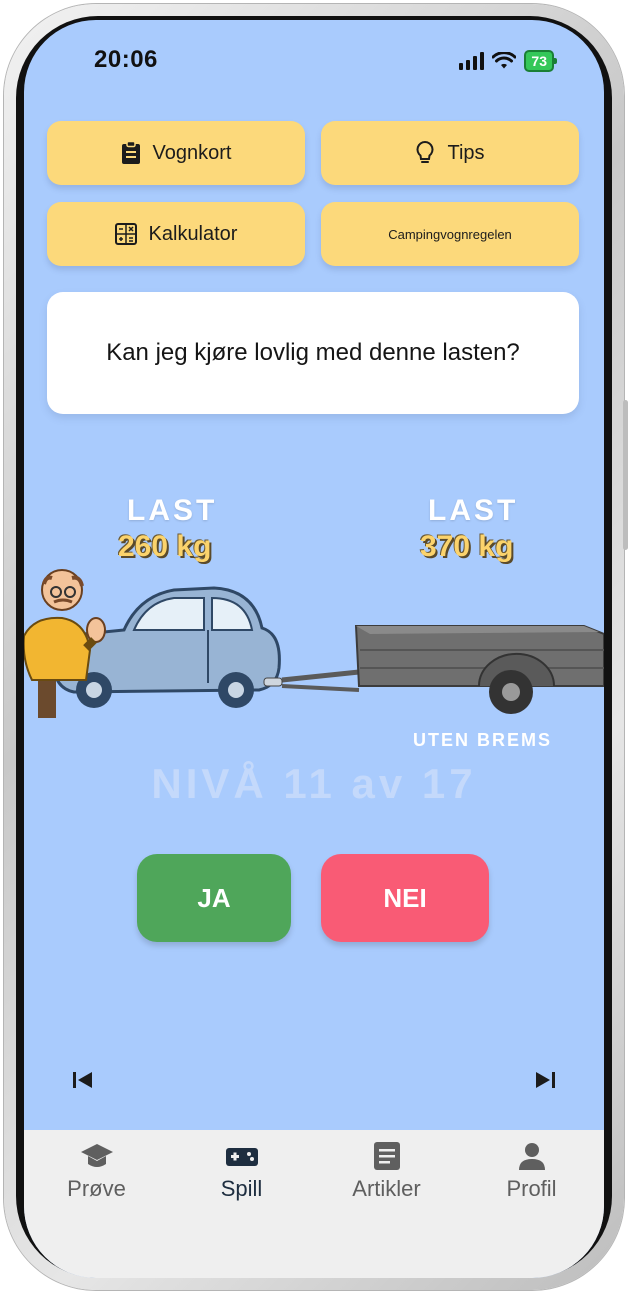 This screenshot has width=630, height=1294. Describe the element at coordinates (473, 510) in the screenshot. I see `trailer-load-label: LAST` at that location.